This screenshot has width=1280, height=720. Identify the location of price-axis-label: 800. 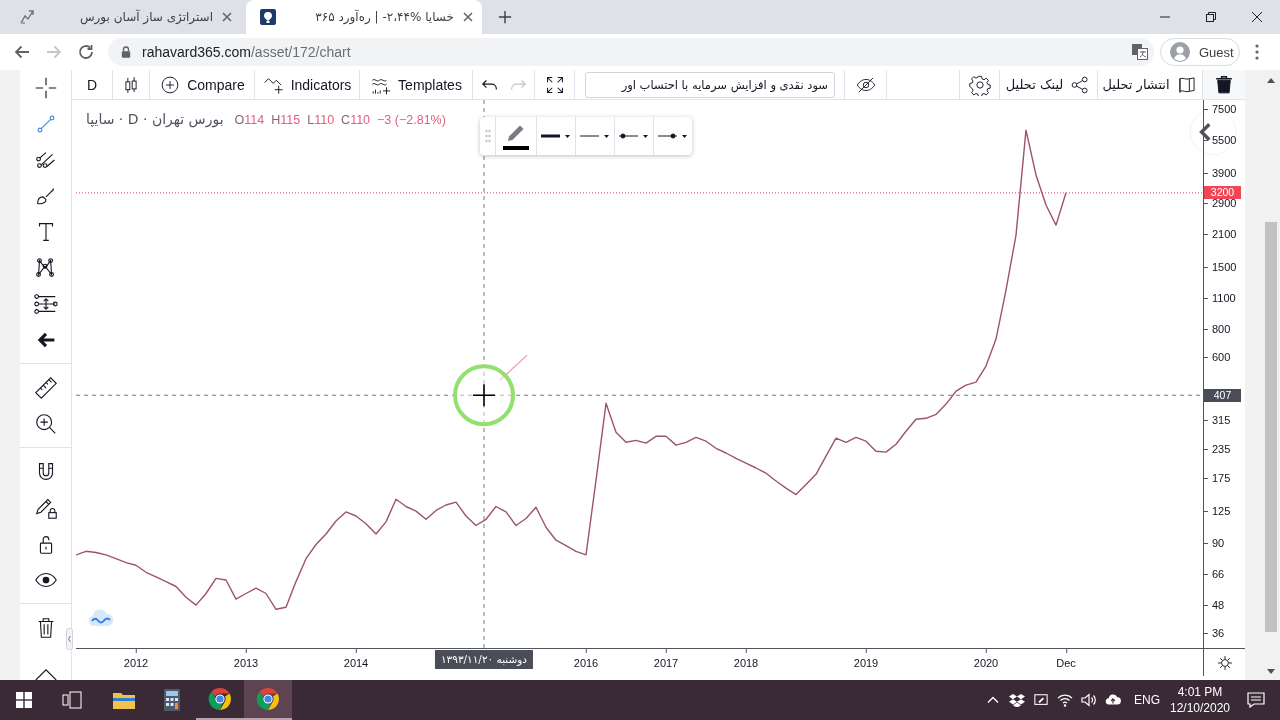
(1217, 328).